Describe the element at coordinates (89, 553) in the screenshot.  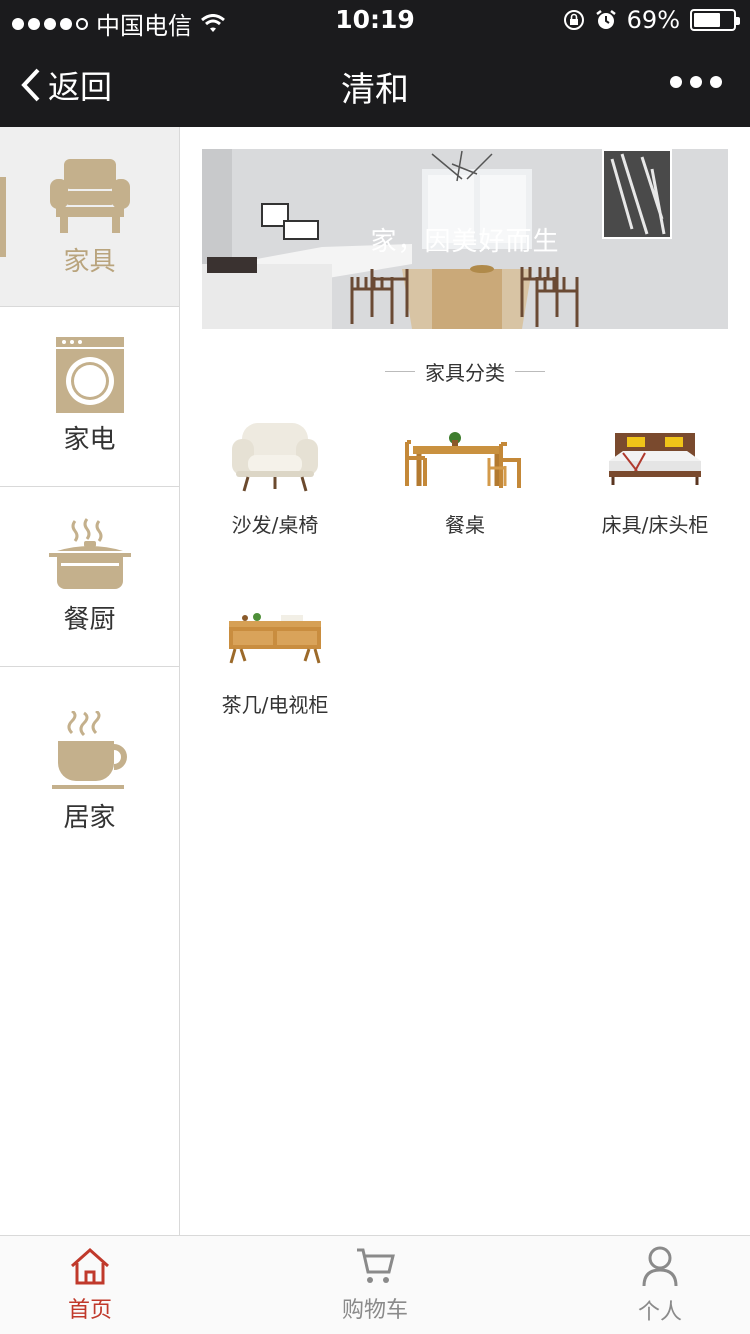
I see `cooking-pot-icon` at that location.